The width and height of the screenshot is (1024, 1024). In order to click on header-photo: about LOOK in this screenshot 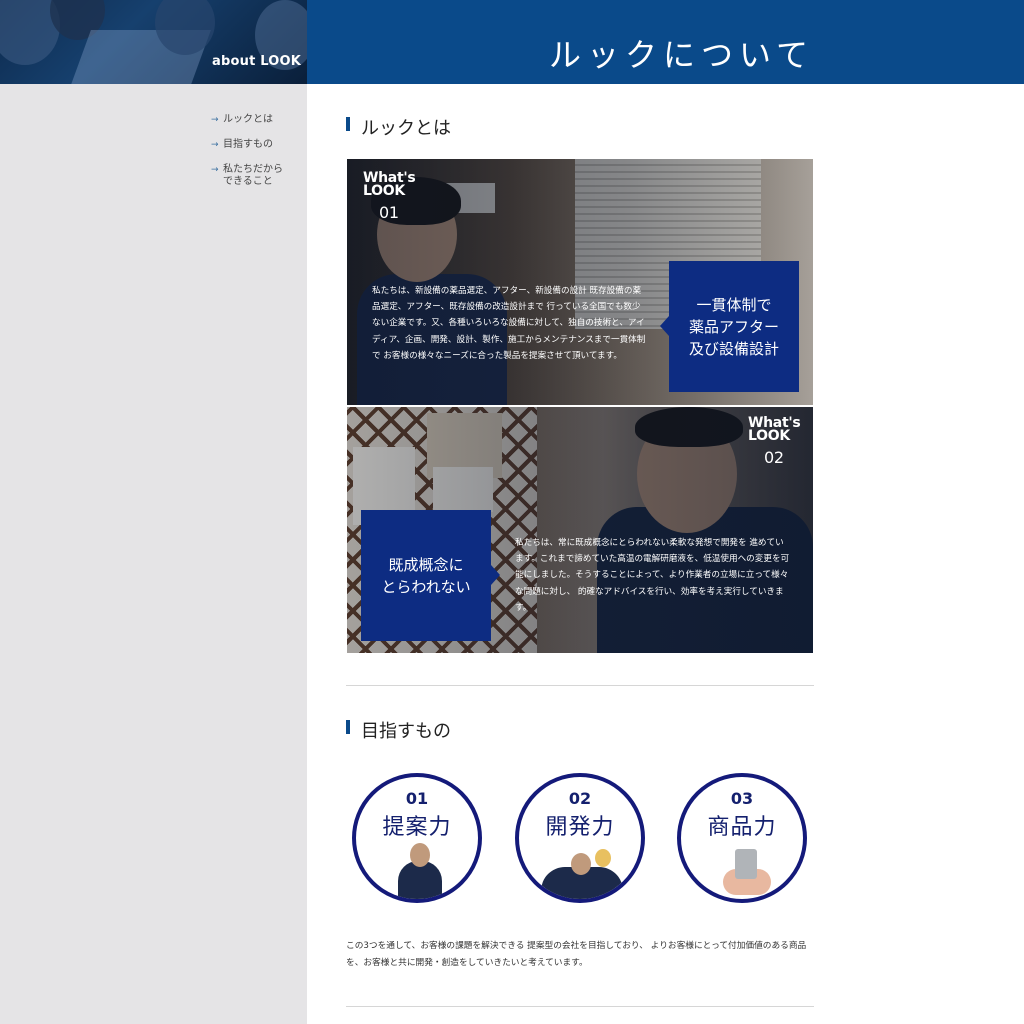, I will do `click(153, 42)`.